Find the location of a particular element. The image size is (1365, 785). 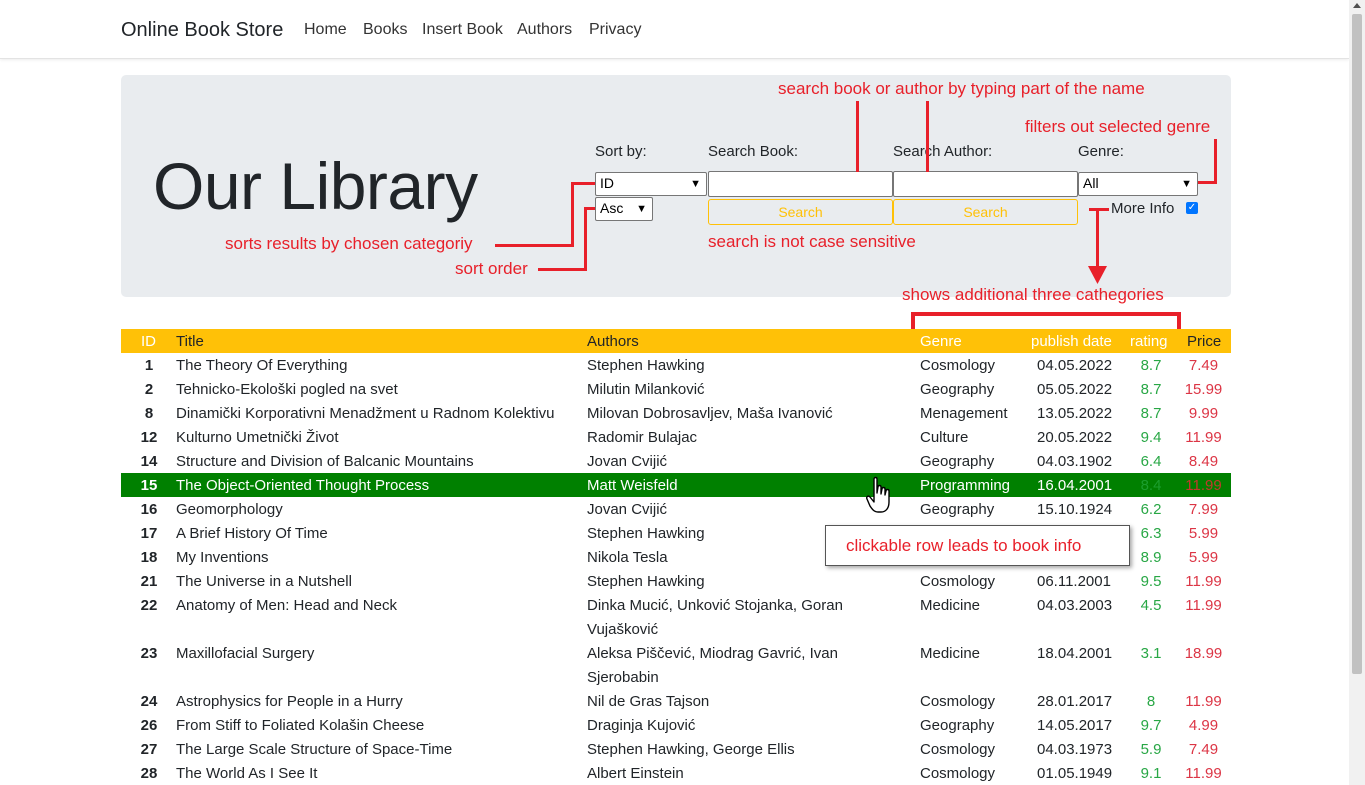

cell-title: The Object-Oriented Thought Process is located at coordinates (303, 485).